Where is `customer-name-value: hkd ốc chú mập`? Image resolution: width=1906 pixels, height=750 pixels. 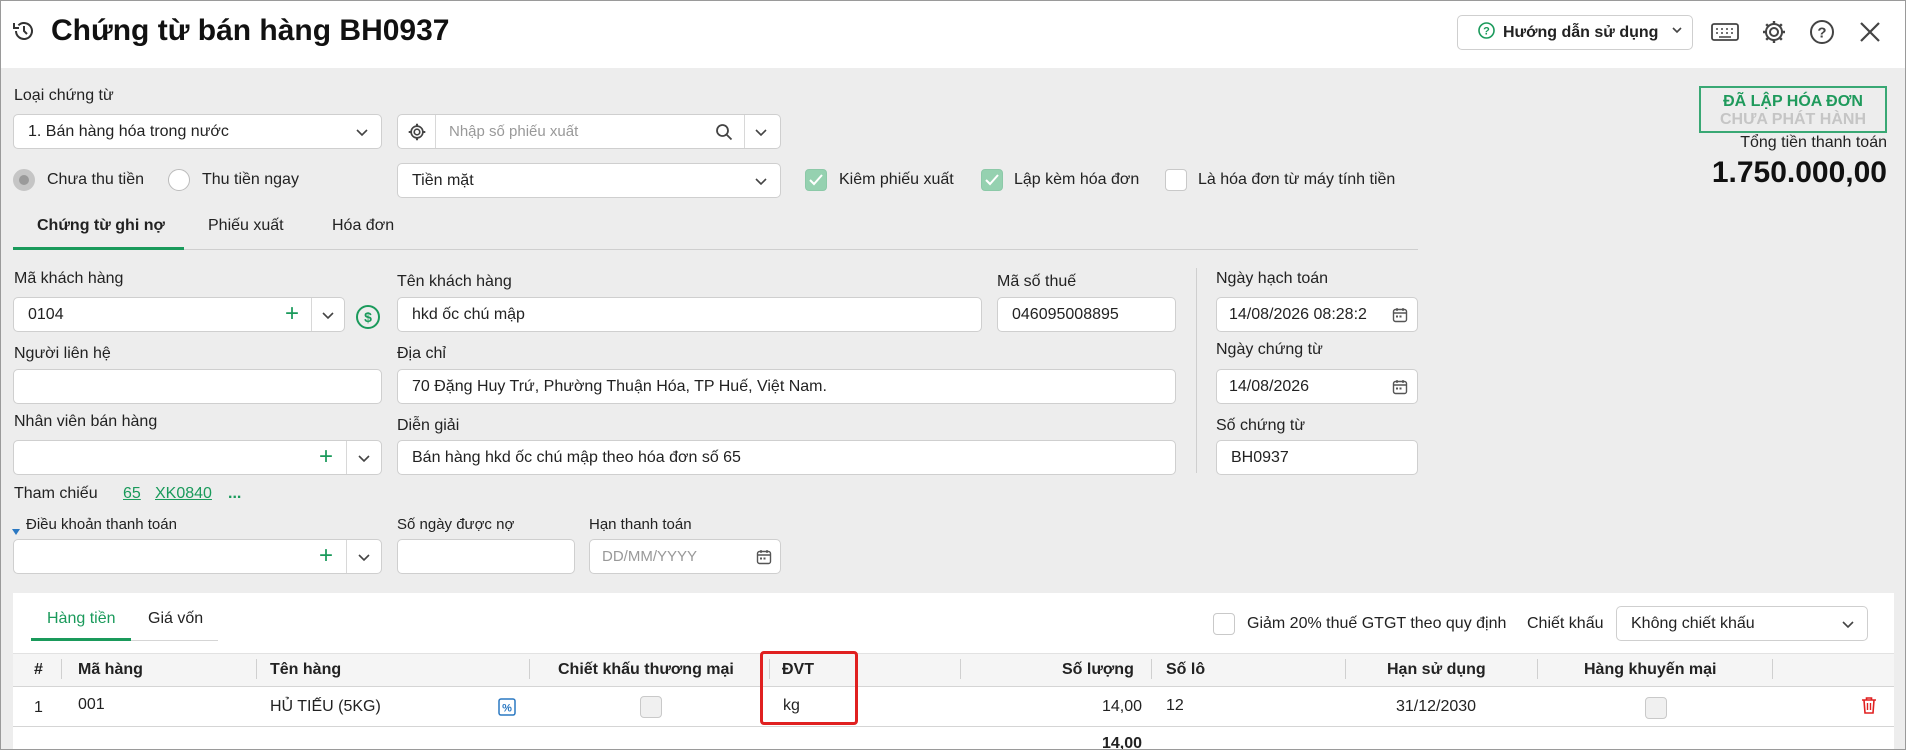
customer-name-value: hkd ốc chú mập is located at coordinates (468, 314).